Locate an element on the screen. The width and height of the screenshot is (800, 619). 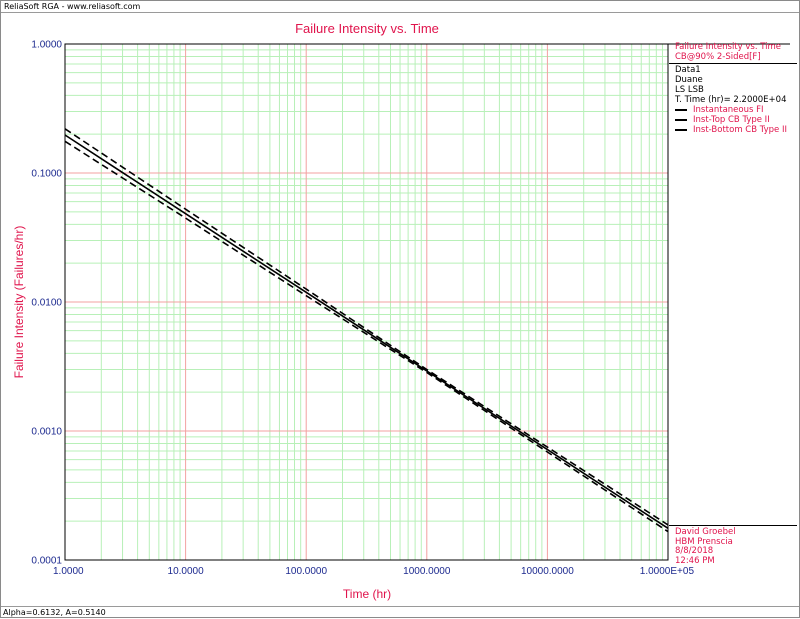
legend-item: Inst-Top CB Type II is located at coordinates (732, 120).